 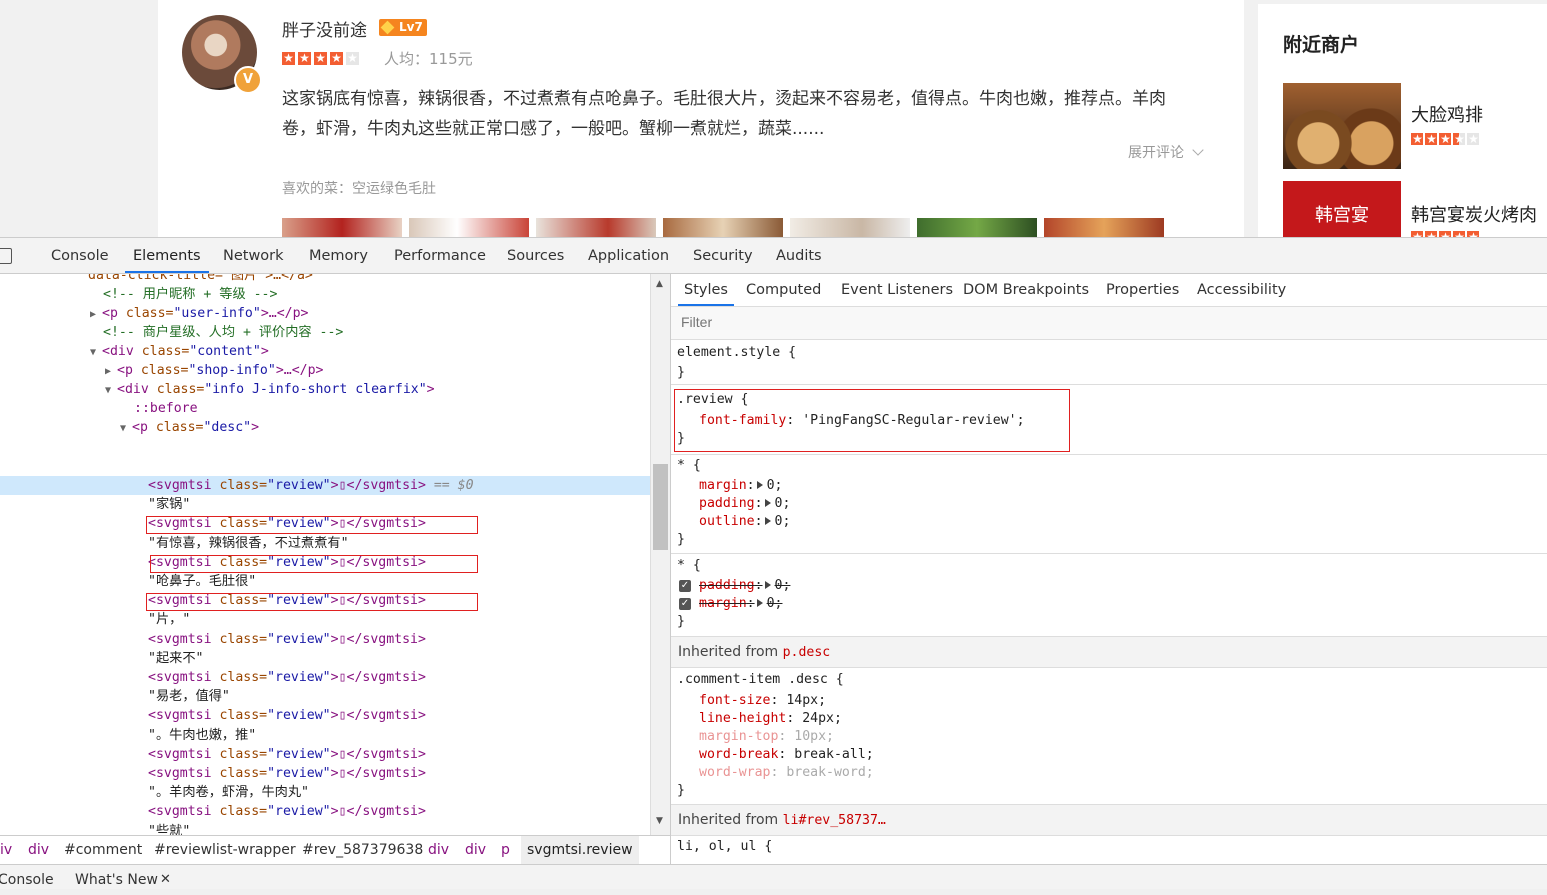 I want to click on breadcrumb-item-selected: svgmtsi.review, so click(x=580, y=850).